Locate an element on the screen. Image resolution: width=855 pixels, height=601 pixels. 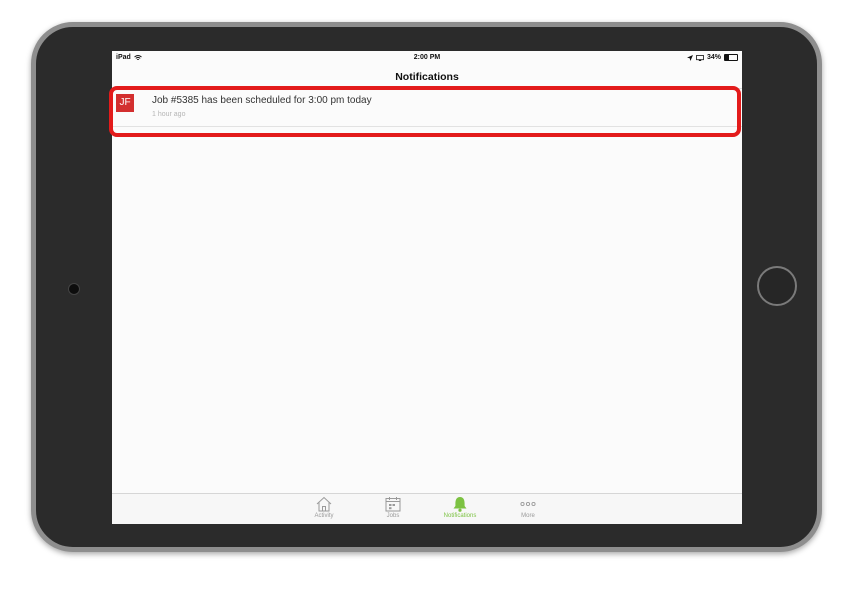
home-button is located at coordinates (777, 286).